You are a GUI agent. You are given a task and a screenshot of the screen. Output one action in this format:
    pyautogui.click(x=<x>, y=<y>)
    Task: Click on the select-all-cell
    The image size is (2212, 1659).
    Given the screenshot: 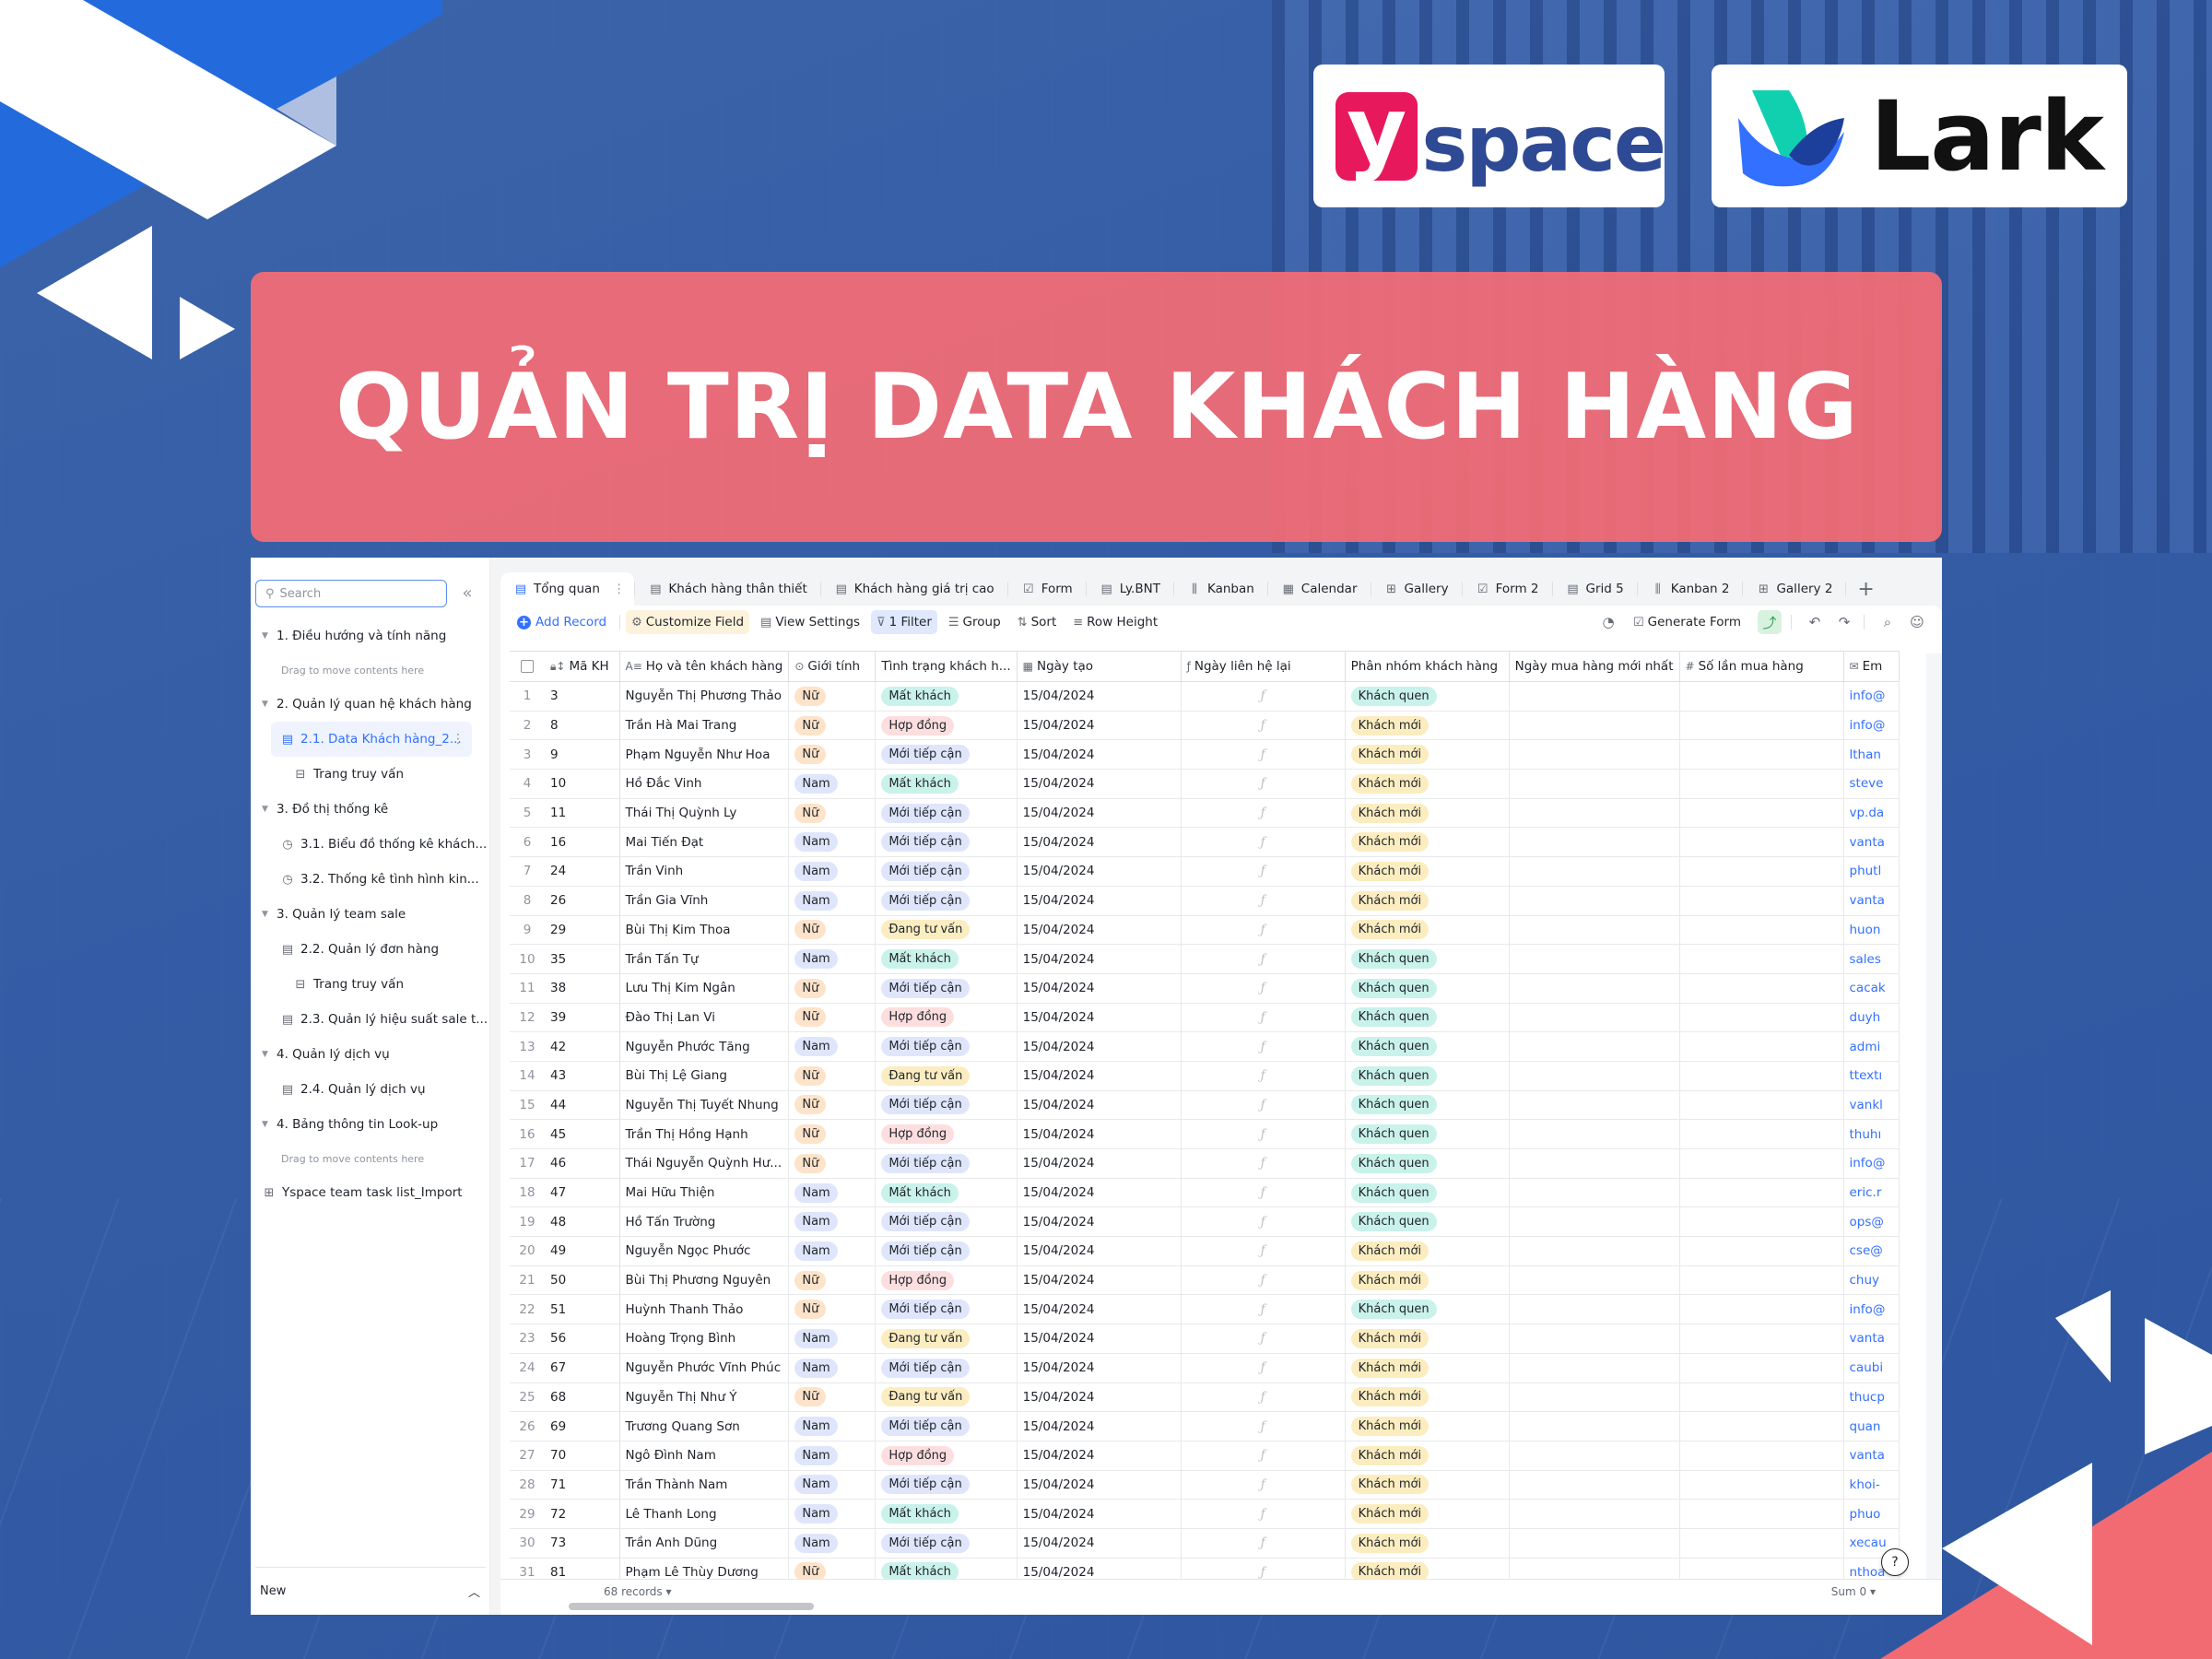 What is the action you would take?
    pyautogui.click(x=527, y=666)
    